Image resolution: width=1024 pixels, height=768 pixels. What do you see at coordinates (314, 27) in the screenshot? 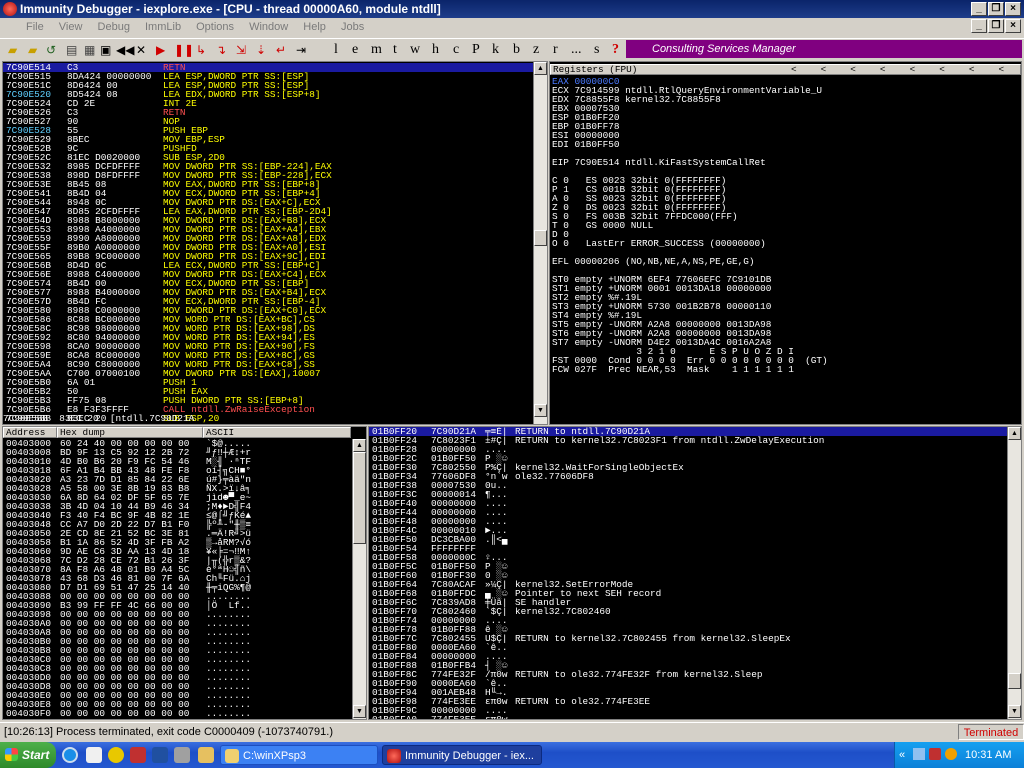
I see `menu-help: Help` at bounding box center [314, 27].